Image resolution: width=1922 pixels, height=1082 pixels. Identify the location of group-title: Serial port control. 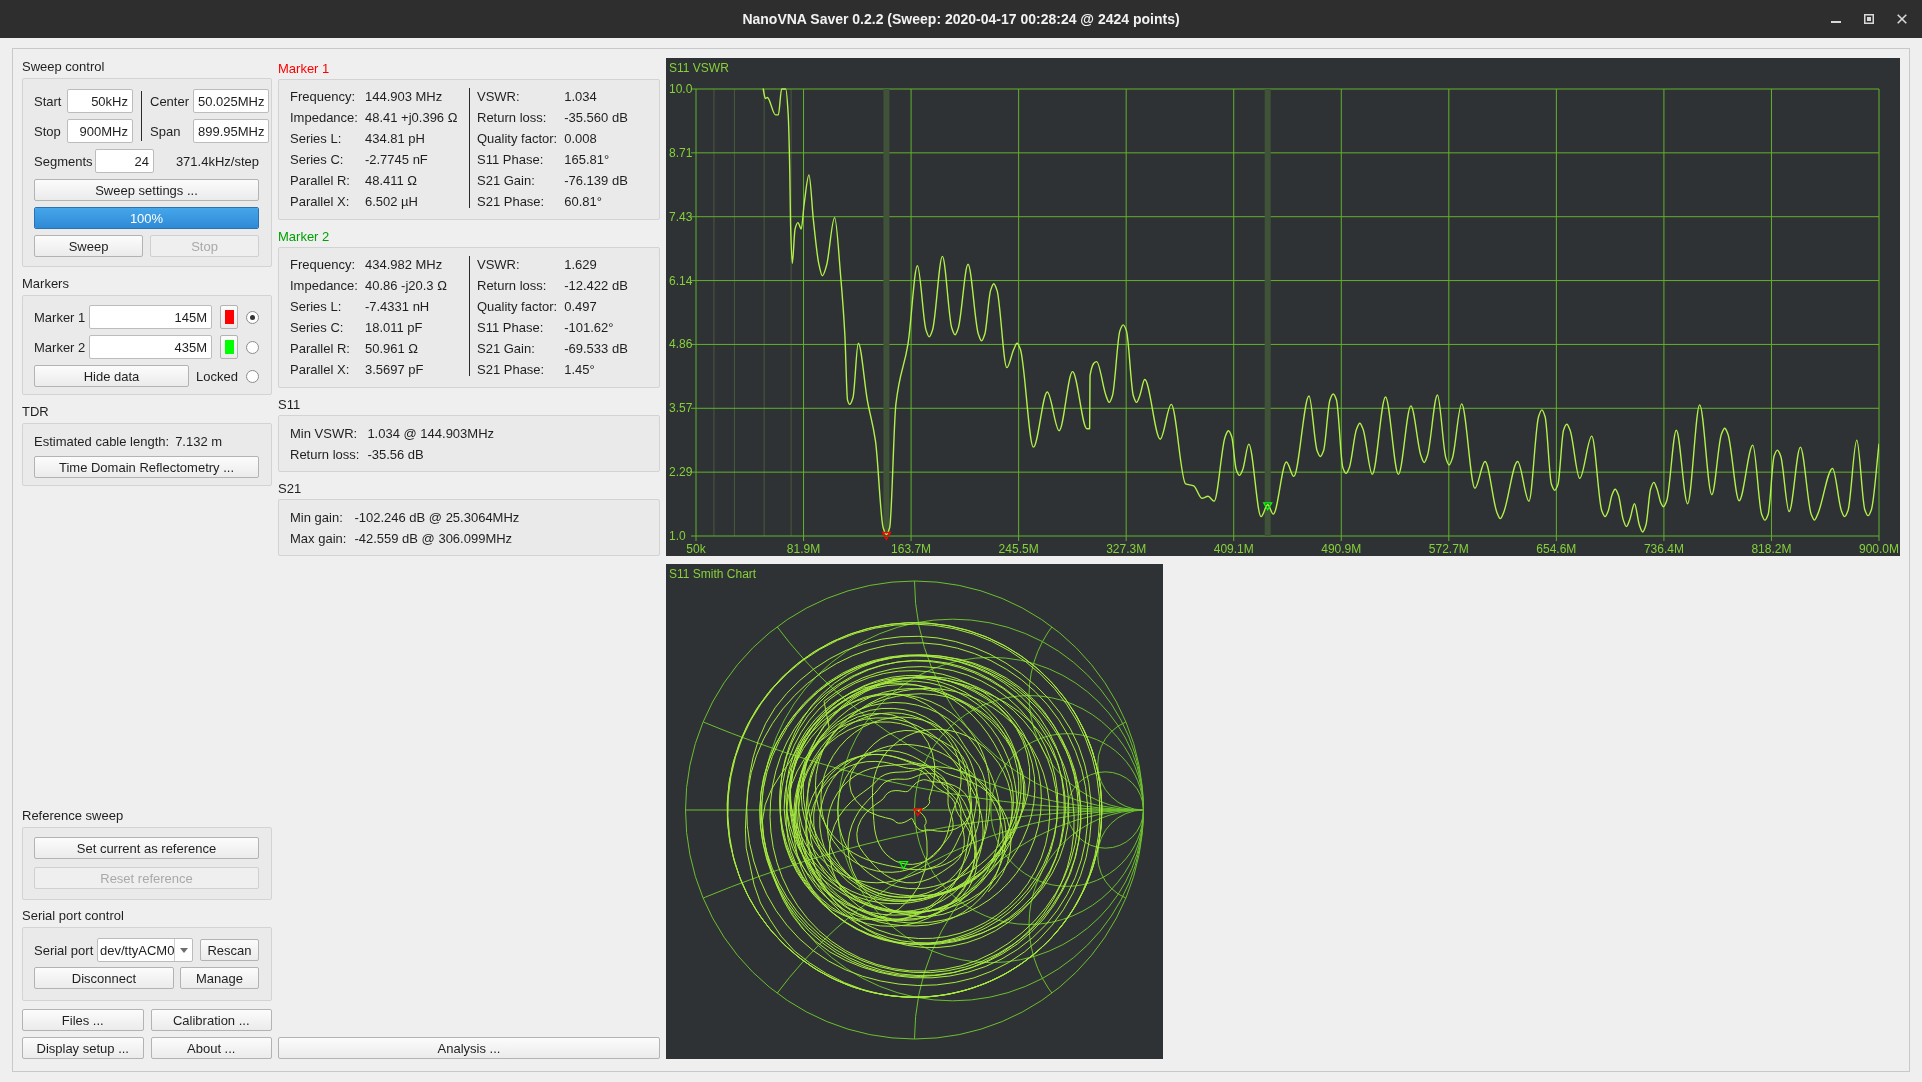
(73, 916).